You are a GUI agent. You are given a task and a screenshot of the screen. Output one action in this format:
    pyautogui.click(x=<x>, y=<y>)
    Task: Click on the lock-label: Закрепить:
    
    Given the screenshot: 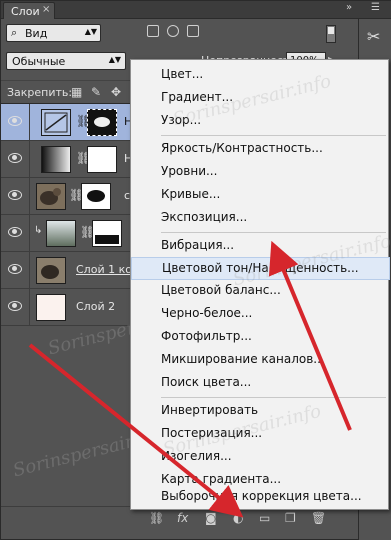 What is the action you would take?
    pyautogui.click(x=40, y=92)
    